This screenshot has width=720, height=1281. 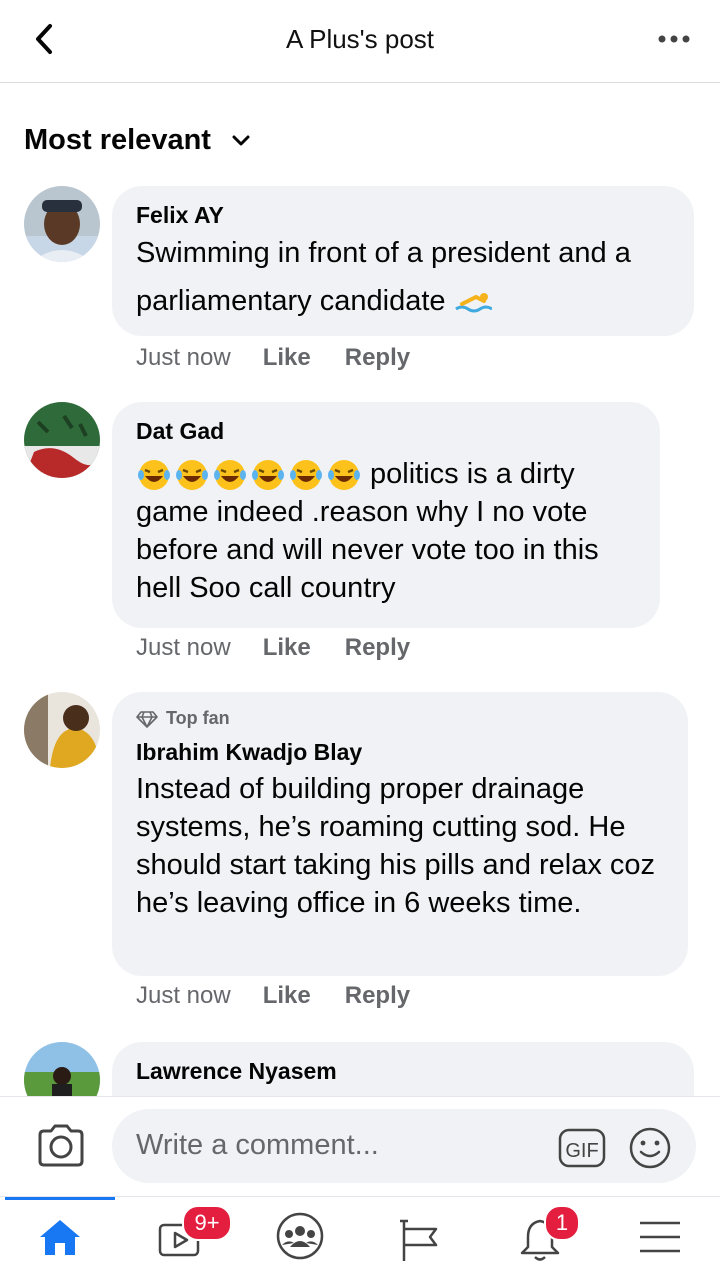 What do you see at coordinates (400, 718) in the screenshot?
I see `top-fan-badge: Top fan` at bounding box center [400, 718].